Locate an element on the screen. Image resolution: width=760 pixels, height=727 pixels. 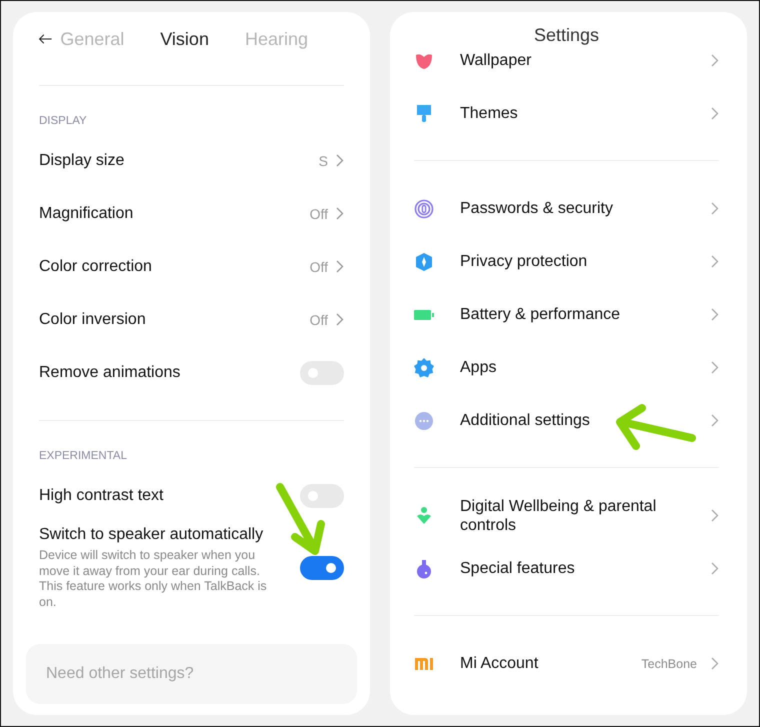
setting-label: Magnification is located at coordinates (86, 213).